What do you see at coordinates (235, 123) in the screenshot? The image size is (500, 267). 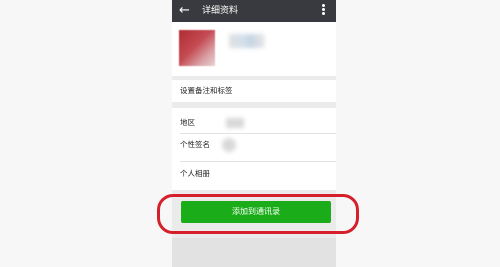 I see `region-value-blurred` at bounding box center [235, 123].